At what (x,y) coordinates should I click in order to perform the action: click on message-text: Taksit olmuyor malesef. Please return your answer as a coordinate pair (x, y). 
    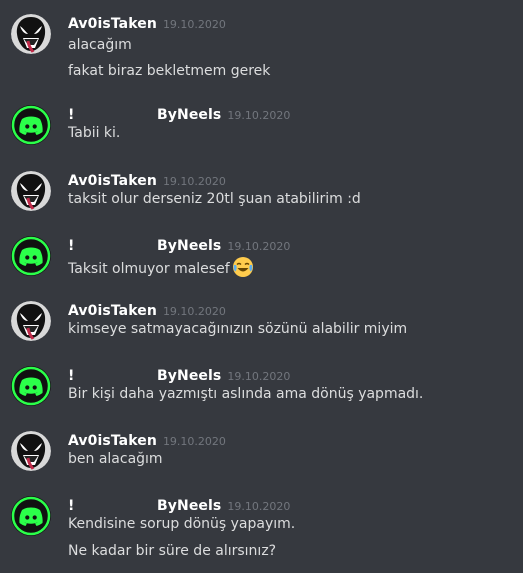
    Looking at the image, I should click on (161, 269).